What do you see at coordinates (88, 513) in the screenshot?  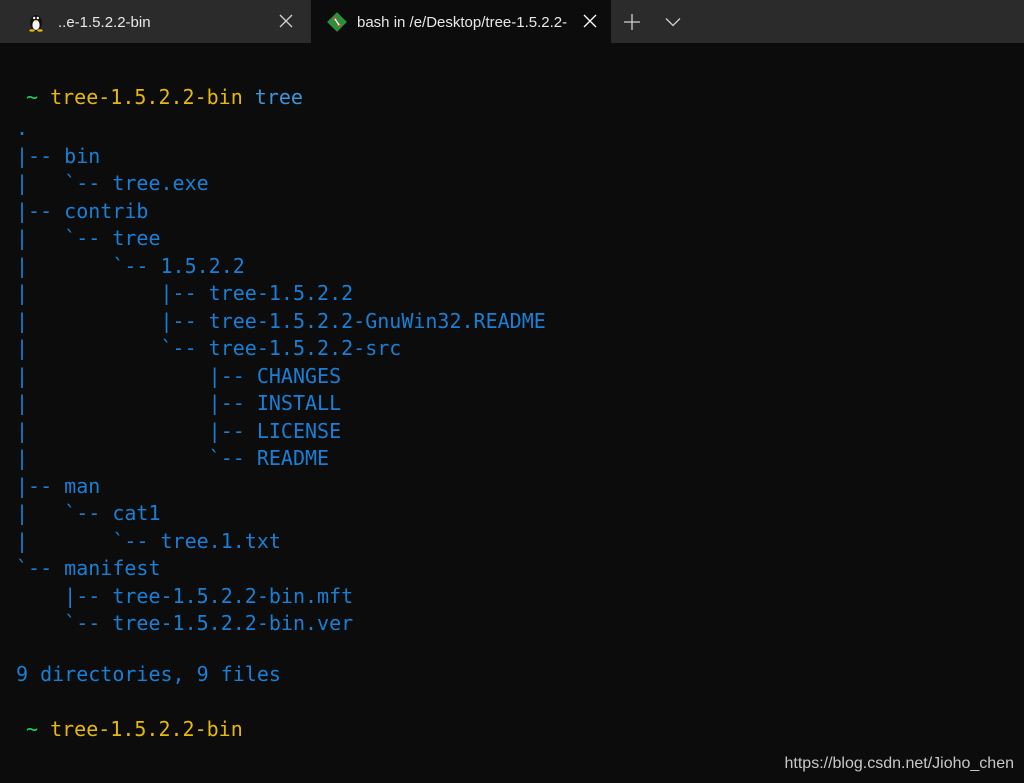 I see `tree-line: | `-- cat1` at bounding box center [88, 513].